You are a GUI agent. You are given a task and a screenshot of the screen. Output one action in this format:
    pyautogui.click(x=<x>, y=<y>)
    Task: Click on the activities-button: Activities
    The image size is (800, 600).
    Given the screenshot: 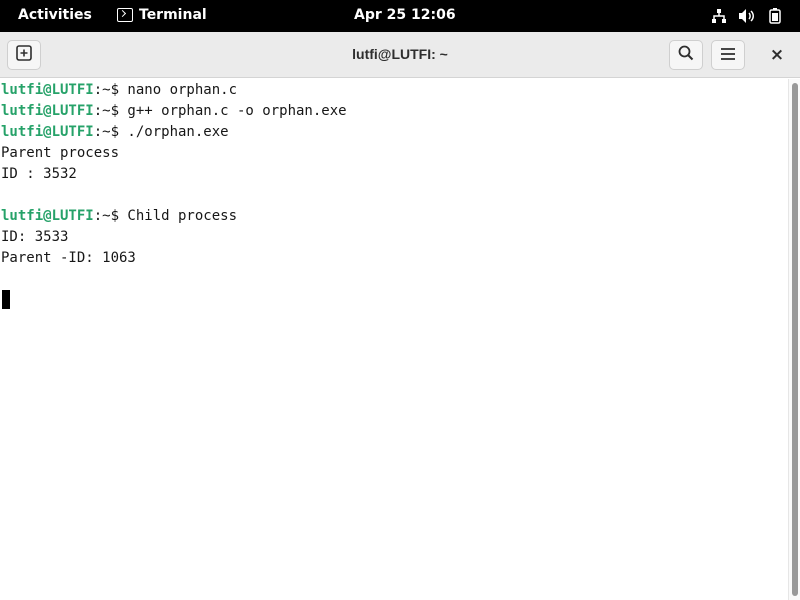 What is the action you would take?
    pyautogui.click(x=55, y=15)
    